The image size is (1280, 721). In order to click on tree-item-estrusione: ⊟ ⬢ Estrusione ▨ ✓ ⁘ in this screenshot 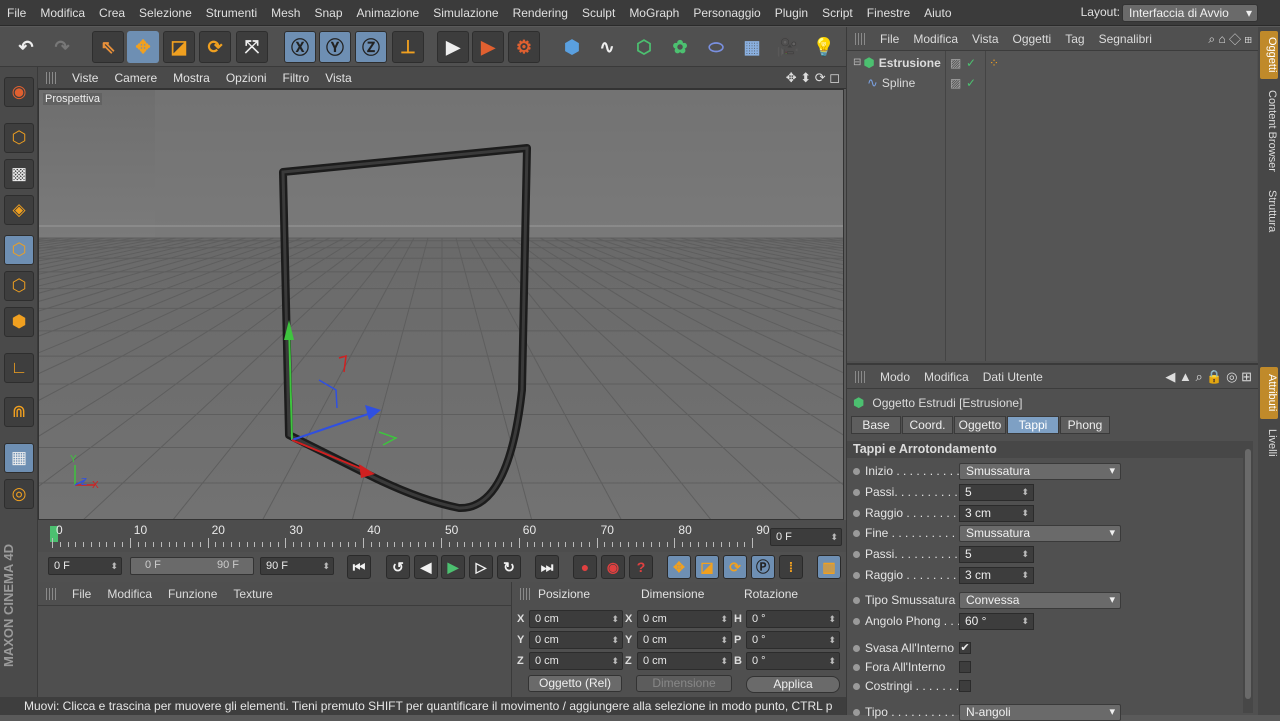, I will do `click(926, 62)`.